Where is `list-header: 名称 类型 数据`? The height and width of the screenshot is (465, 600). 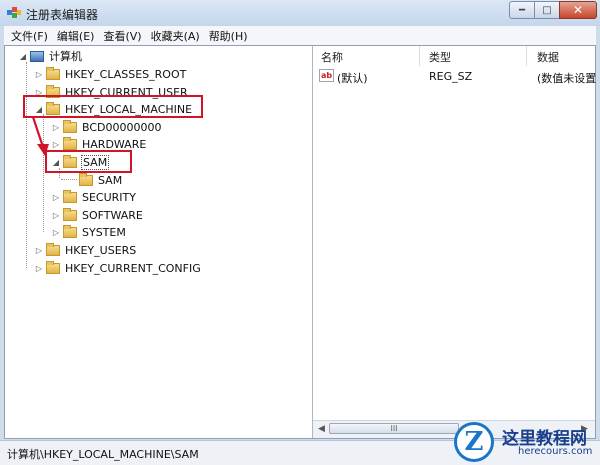
list-header: 名称 类型 数据 is located at coordinates (454, 56).